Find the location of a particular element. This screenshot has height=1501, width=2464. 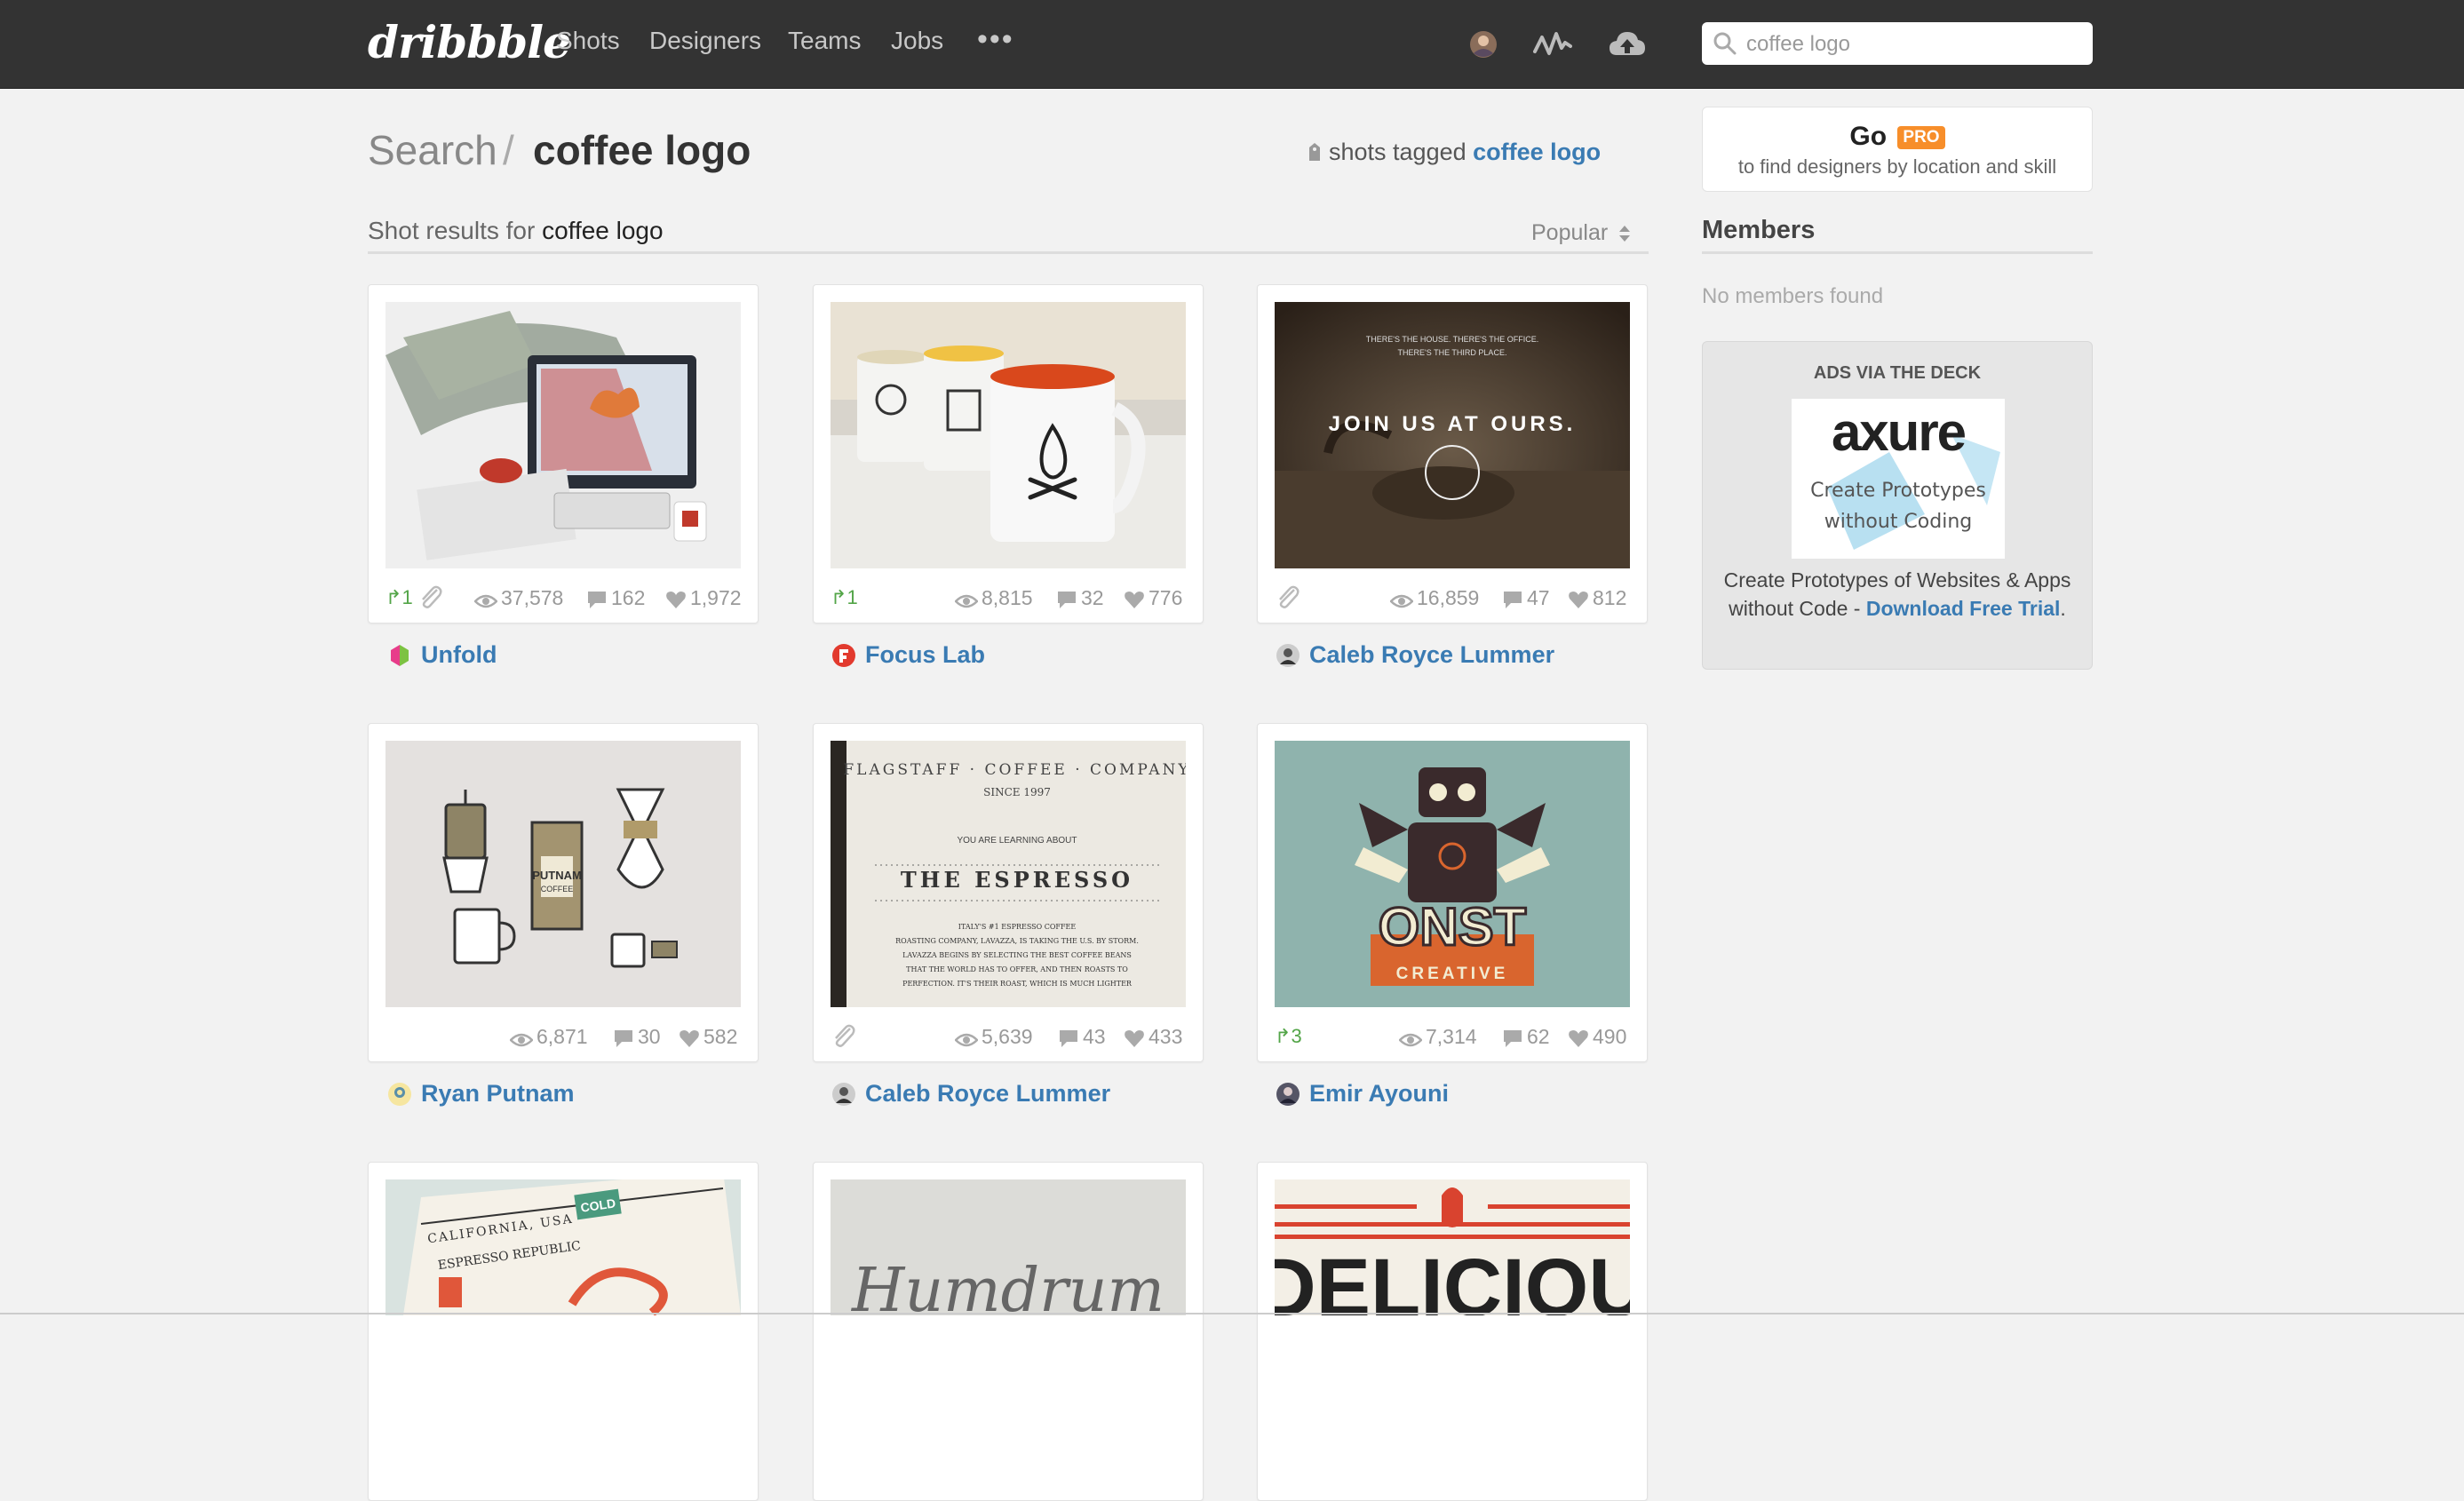

shot-thumbnail: COLD CALIFORNIA, USA ESPRESSO REPUBLIC is located at coordinates (563, 1247).